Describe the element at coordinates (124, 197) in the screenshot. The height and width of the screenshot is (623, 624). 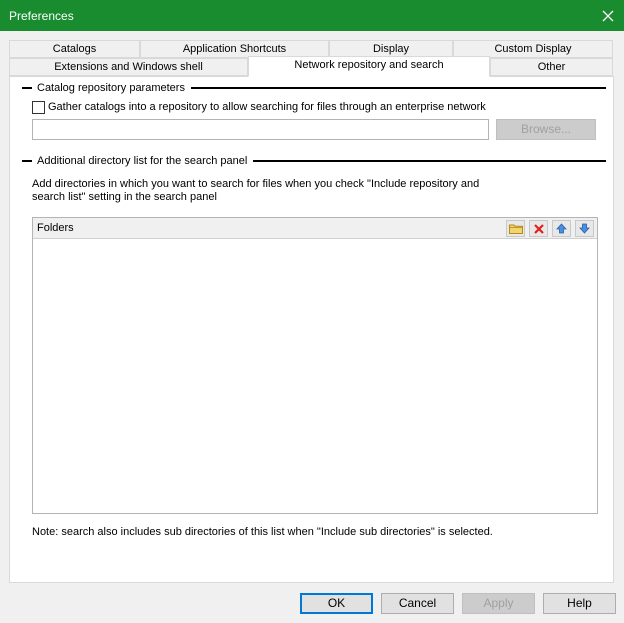
I see `directories-description-line2: search list" setting in the search panel` at that location.